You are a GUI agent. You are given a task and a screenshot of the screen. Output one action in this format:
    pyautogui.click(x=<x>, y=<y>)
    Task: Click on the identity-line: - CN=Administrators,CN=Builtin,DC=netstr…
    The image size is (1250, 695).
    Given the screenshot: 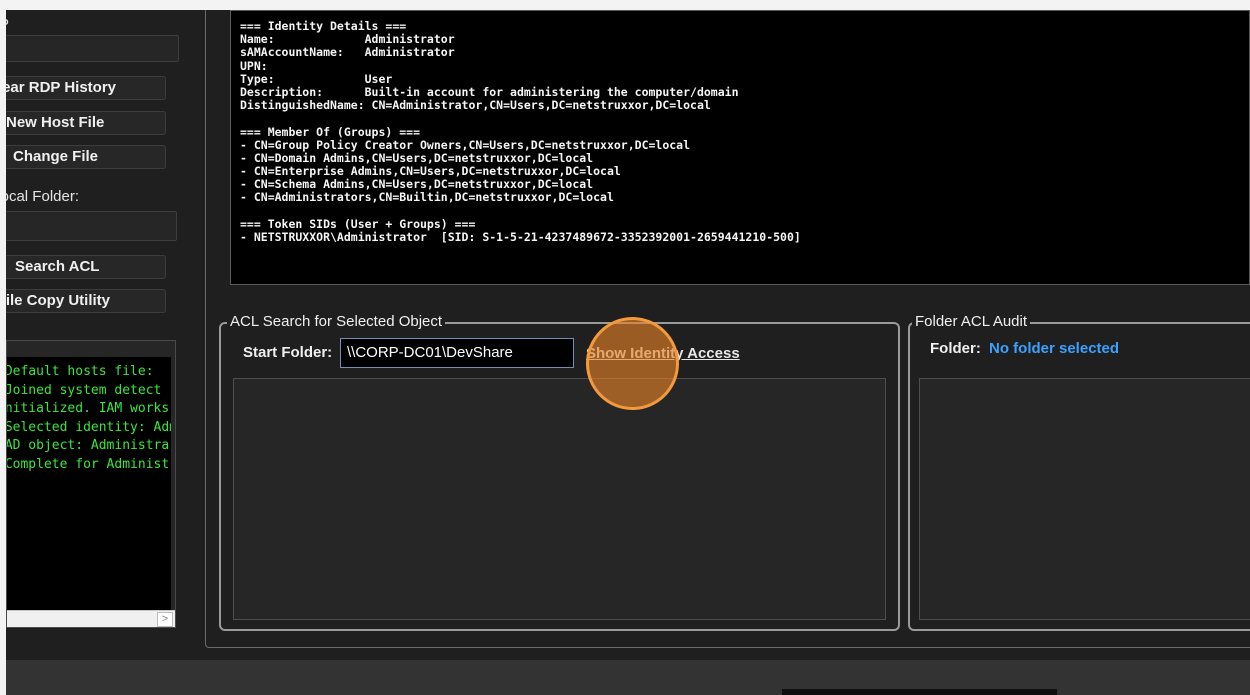 What is the action you would take?
    pyautogui.click(x=427, y=197)
    